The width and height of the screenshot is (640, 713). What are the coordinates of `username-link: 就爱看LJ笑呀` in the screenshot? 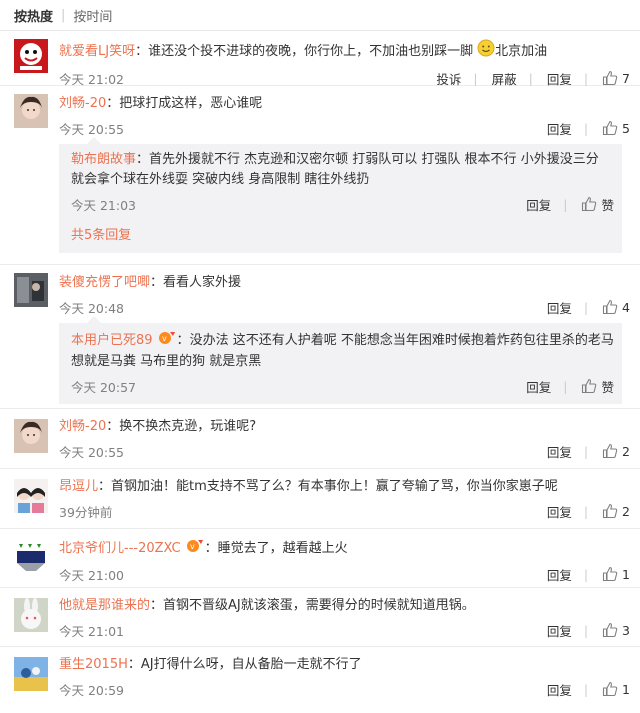 It's located at (97, 51).